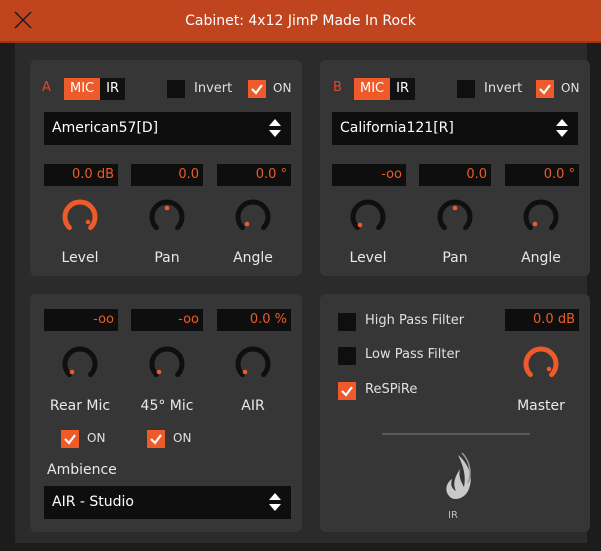 Image resolution: width=601 pixels, height=551 pixels. I want to click on mic-a-pan-readout: 0.0, so click(167, 175).